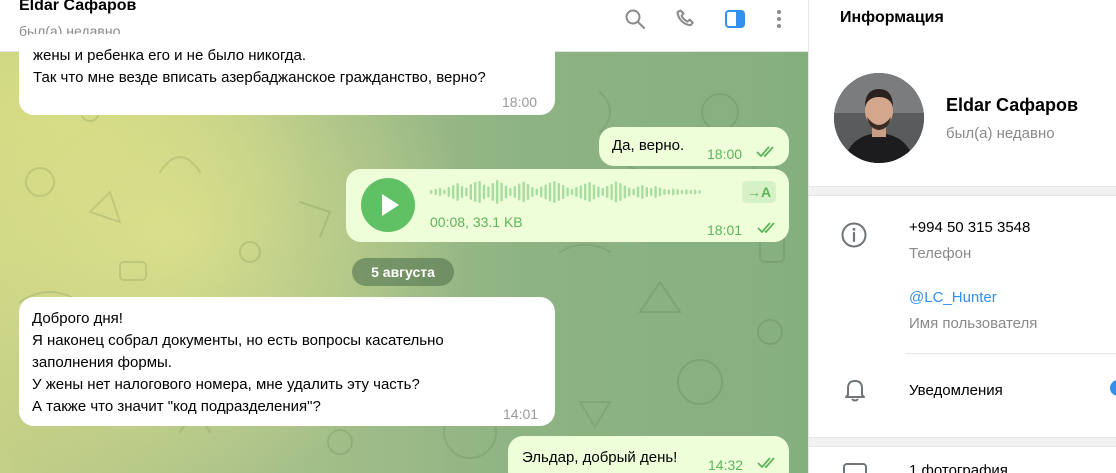  I want to click on profile-status: был(а) недавно, so click(1000, 133).